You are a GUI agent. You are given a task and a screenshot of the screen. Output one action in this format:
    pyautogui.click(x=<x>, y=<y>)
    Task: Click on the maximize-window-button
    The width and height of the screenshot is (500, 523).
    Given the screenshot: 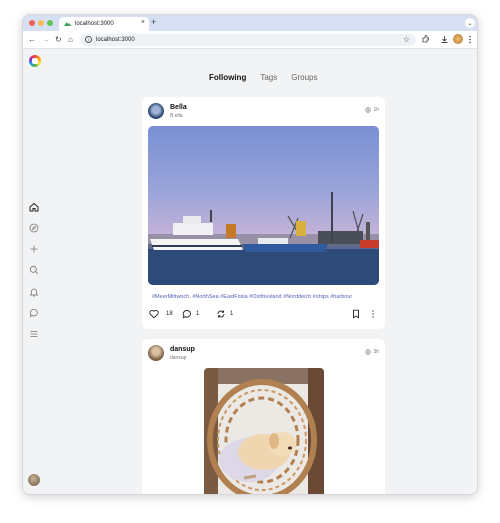 What is the action you would take?
    pyautogui.click(x=50, y=23)
    